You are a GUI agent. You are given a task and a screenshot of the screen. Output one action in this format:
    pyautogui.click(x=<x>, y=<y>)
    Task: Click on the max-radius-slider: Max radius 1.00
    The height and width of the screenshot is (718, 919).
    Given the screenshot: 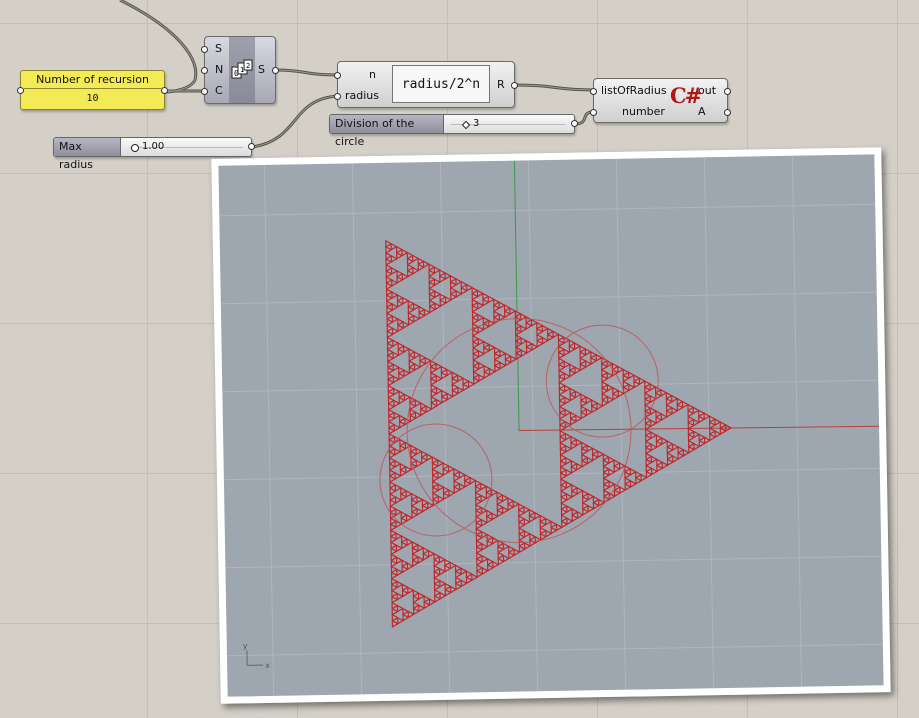 What is the action you would take?
    pyautogui.click(x=154, y=154)
    